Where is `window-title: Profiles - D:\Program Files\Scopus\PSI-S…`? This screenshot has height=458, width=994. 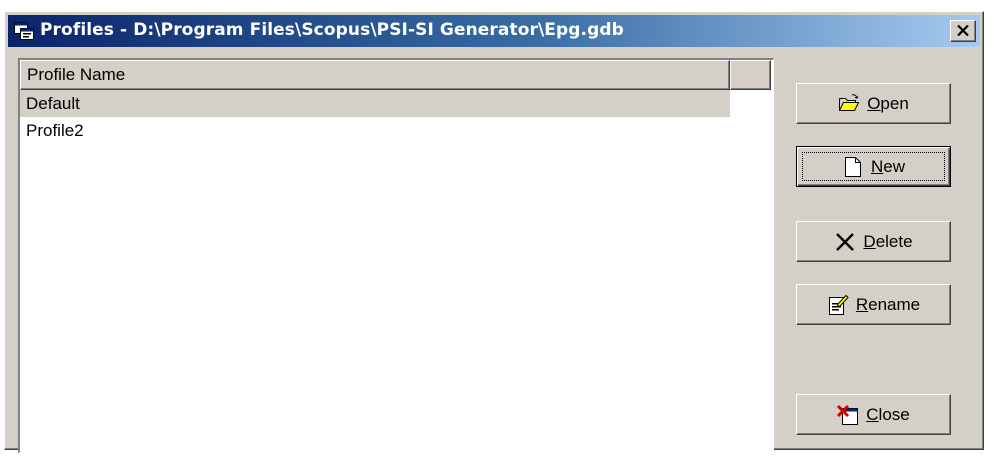
window-title: Profiles - D:\Program Files\Scopus\PSI-S… is located at coordinates (332, 30).